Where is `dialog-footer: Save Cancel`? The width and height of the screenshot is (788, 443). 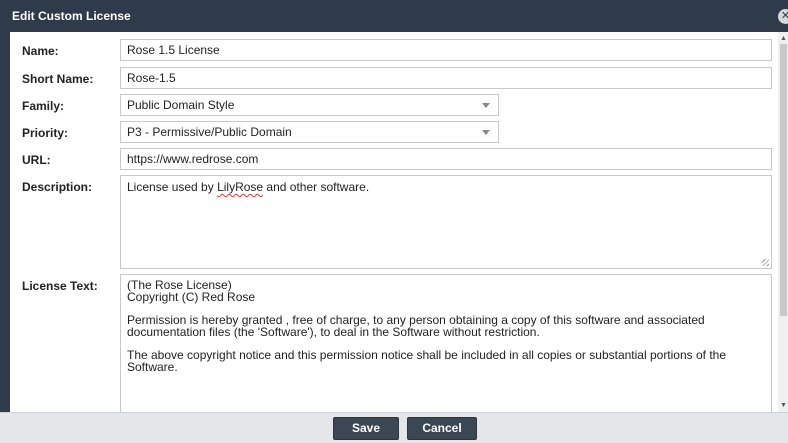
dialog-footer: Save Cancel is located at coordinates (394, 427).